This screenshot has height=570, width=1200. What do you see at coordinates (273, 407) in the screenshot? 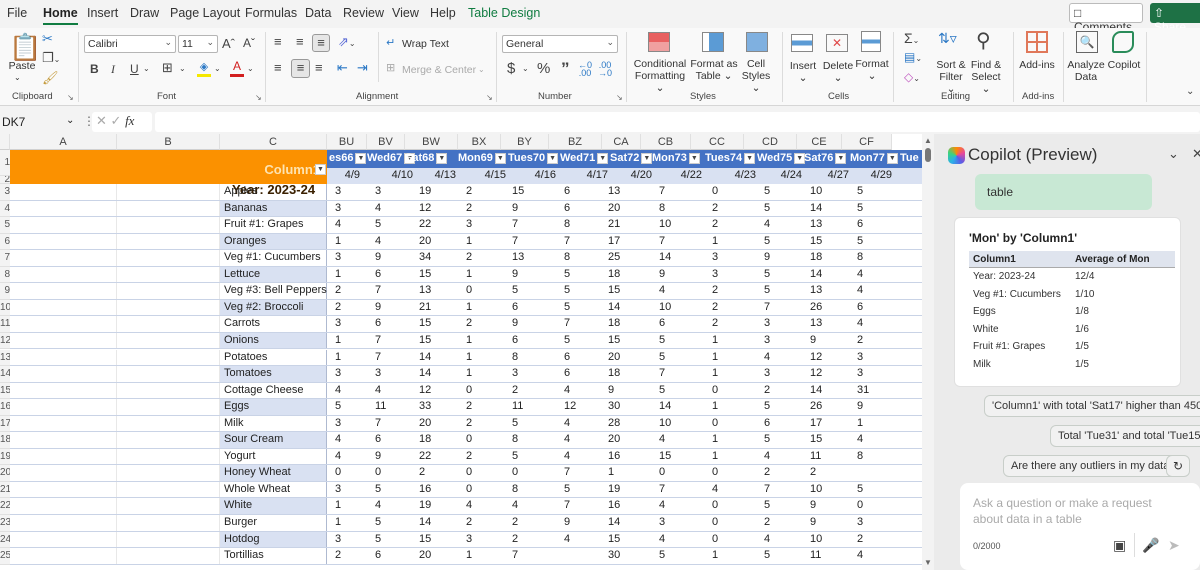
I see `item-cell: Eggs` at bounding box center [273, 407].